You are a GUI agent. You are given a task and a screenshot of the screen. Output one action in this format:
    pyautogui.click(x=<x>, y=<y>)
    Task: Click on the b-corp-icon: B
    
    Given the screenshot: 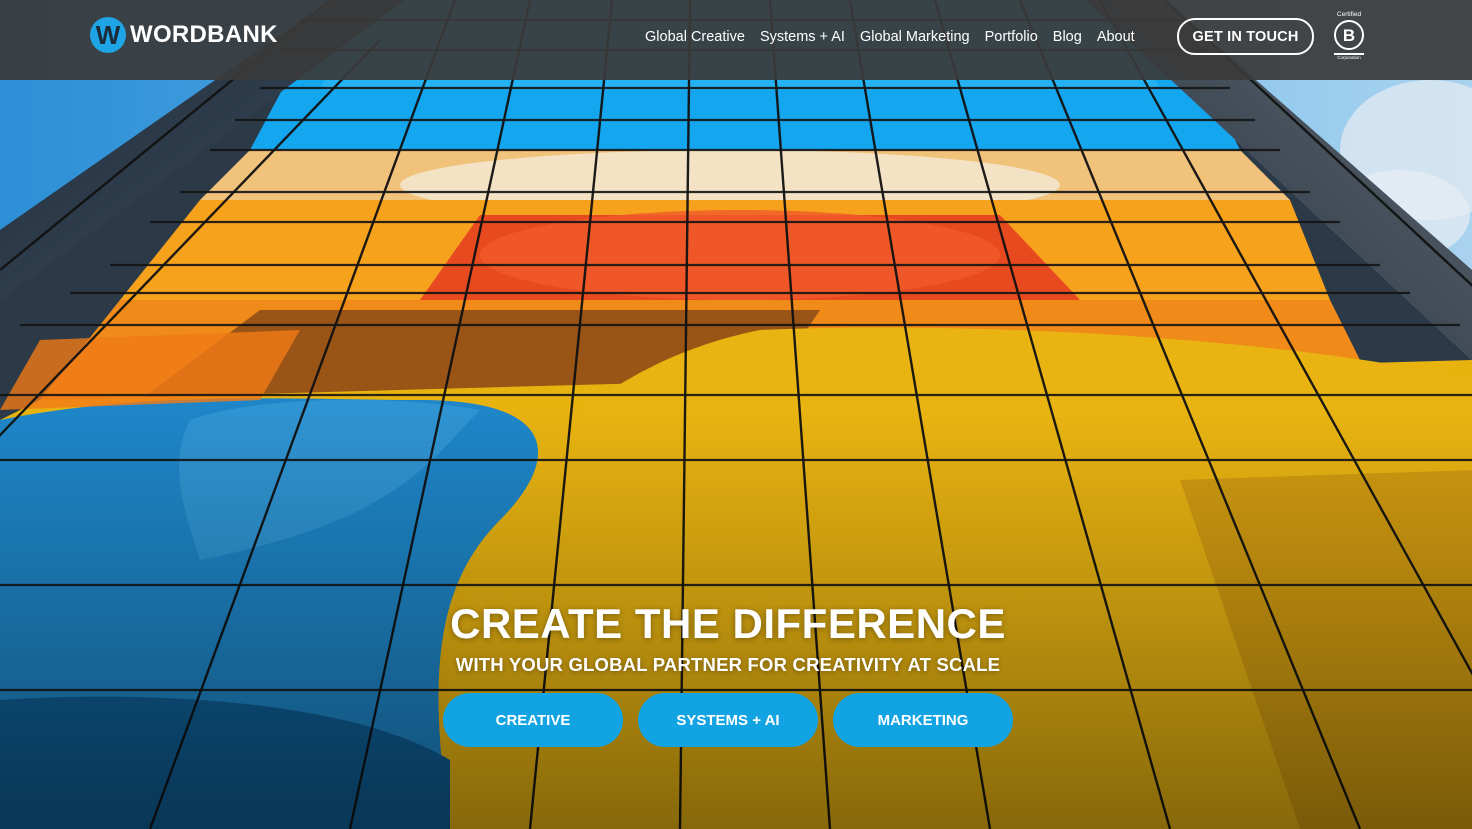 What is the action you would take?
    pyautogui.click(x=1349, y=35)
    